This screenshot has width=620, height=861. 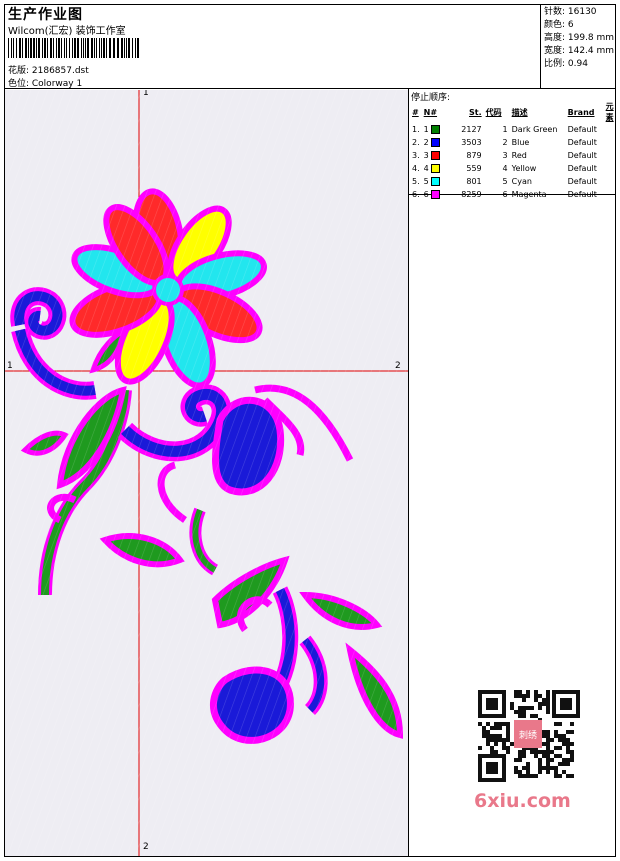 I want to click on row-number: 4, so click(x=436, y=168).